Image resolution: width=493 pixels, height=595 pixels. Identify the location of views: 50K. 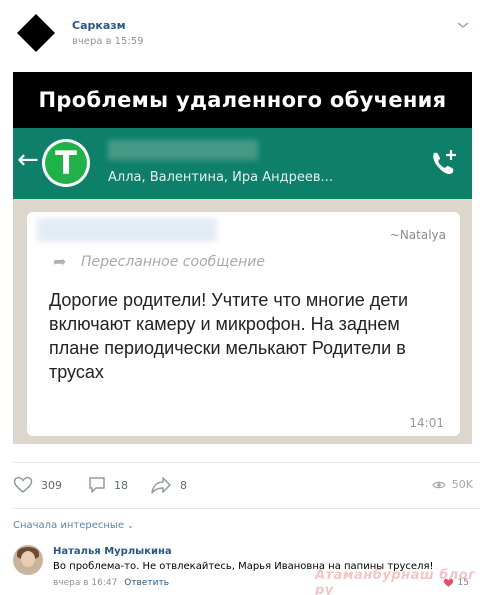
(452, 484).